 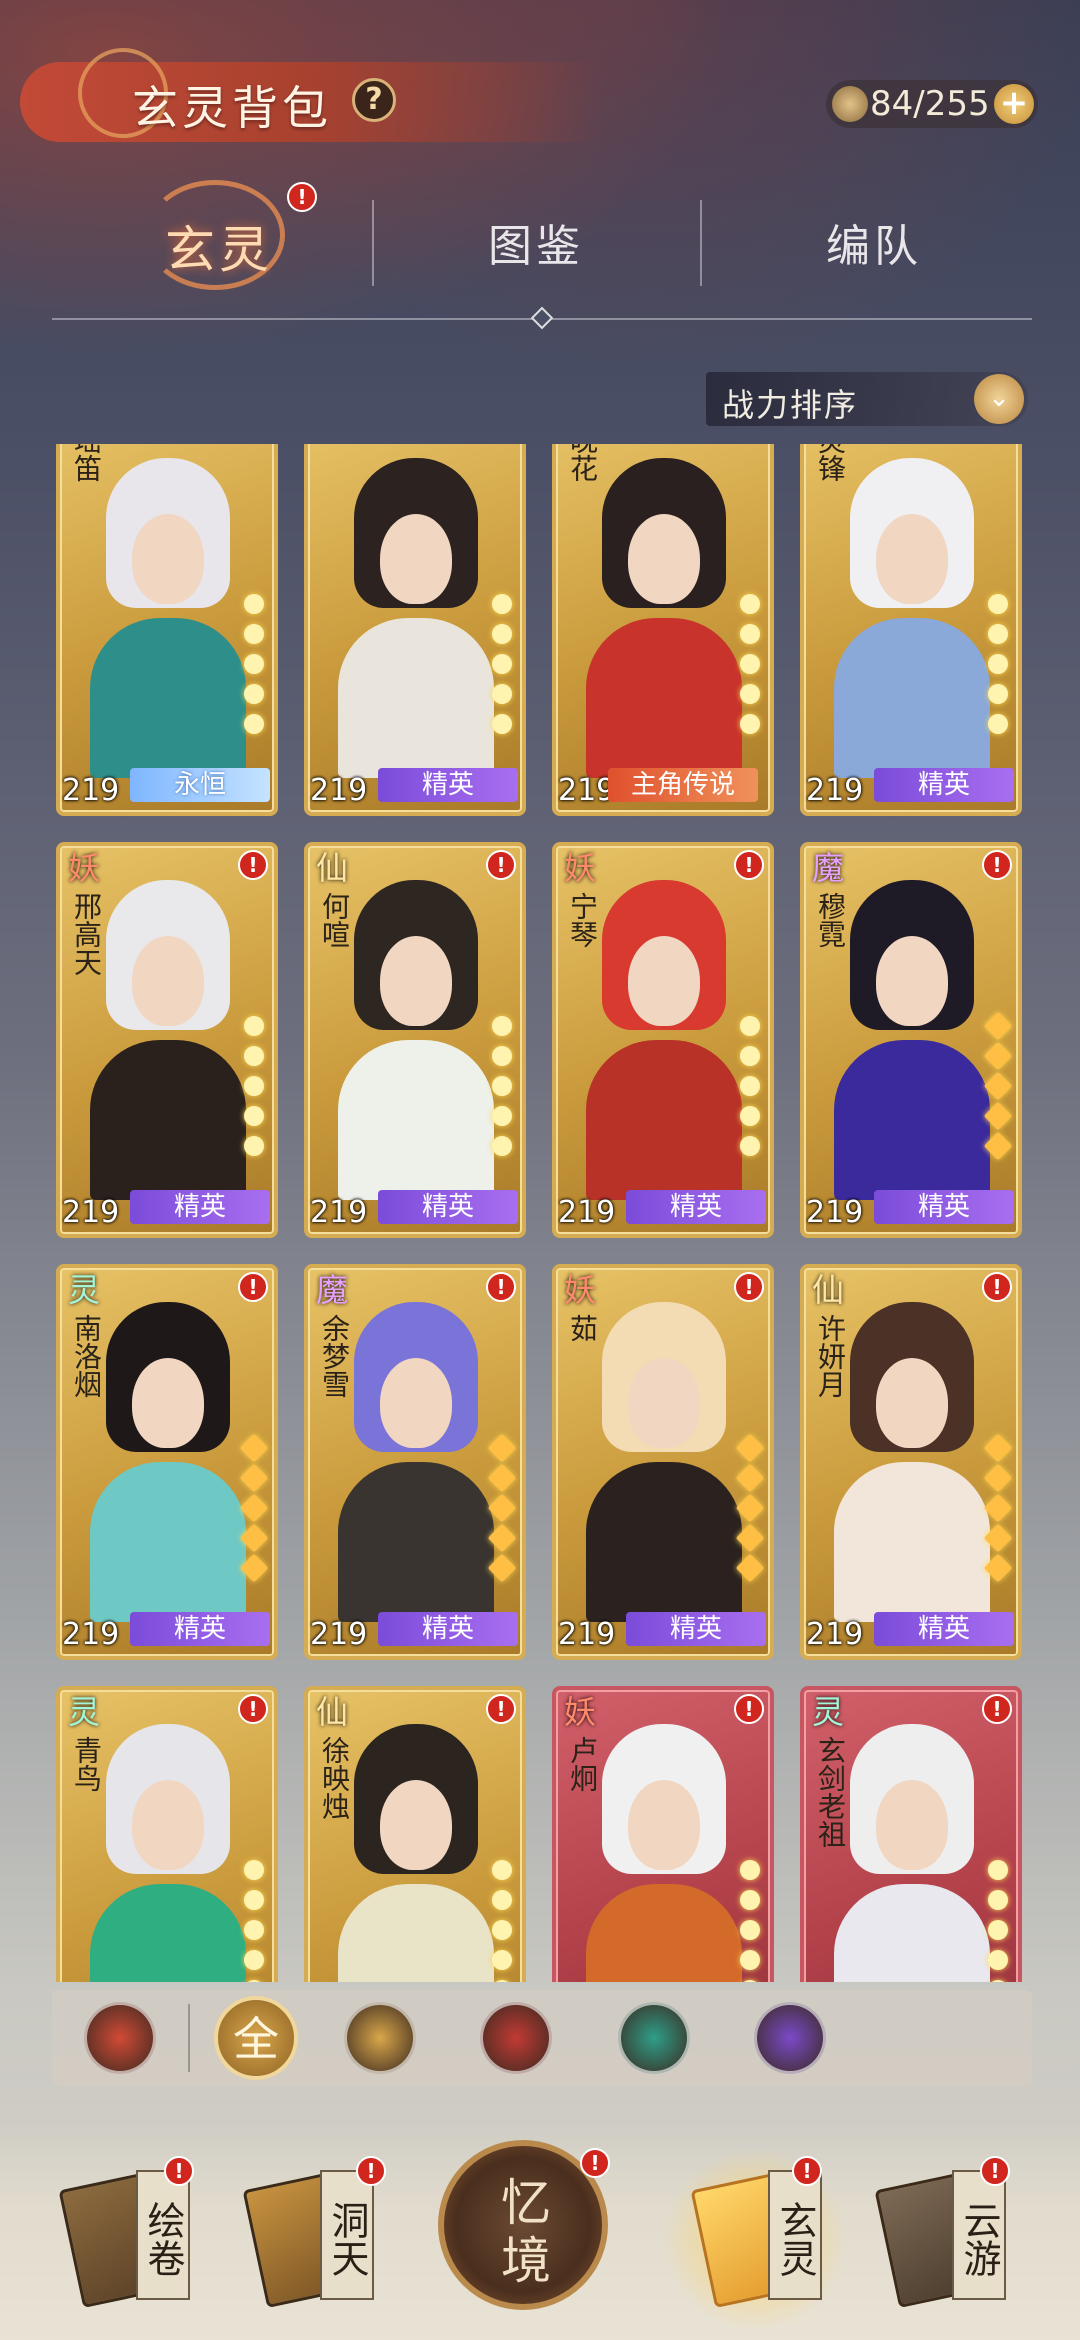 I want to click on character-card: 妖宁琴! 219 精英, so click(x=663, y=1040).